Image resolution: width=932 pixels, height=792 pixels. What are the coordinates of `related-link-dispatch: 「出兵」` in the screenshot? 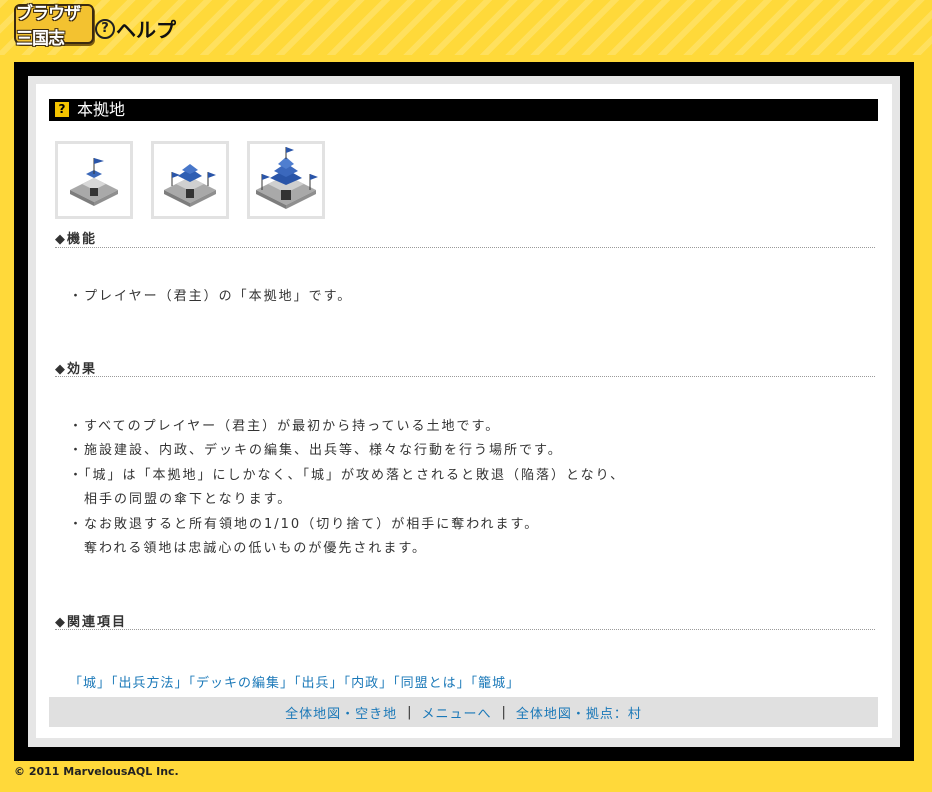 It's located at (319, 683).